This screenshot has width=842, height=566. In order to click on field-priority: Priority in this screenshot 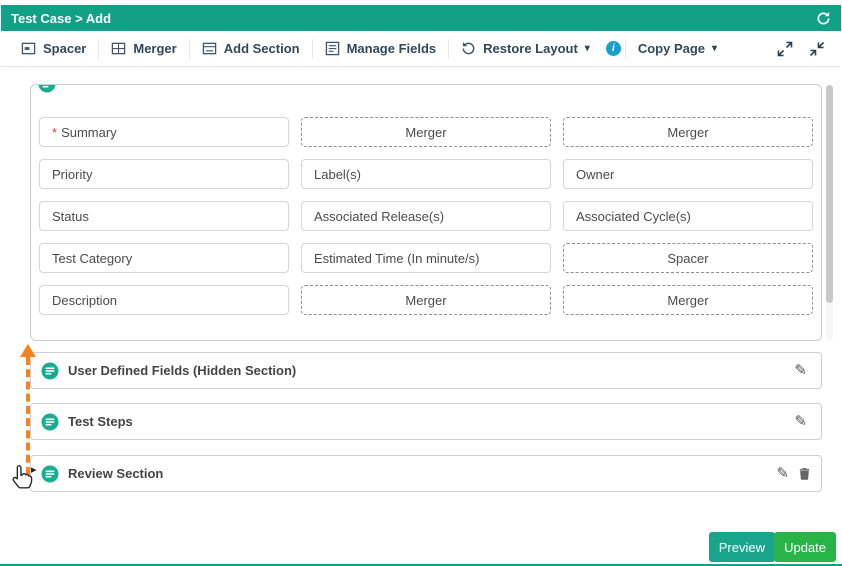, I will do `click(164, 174)`.